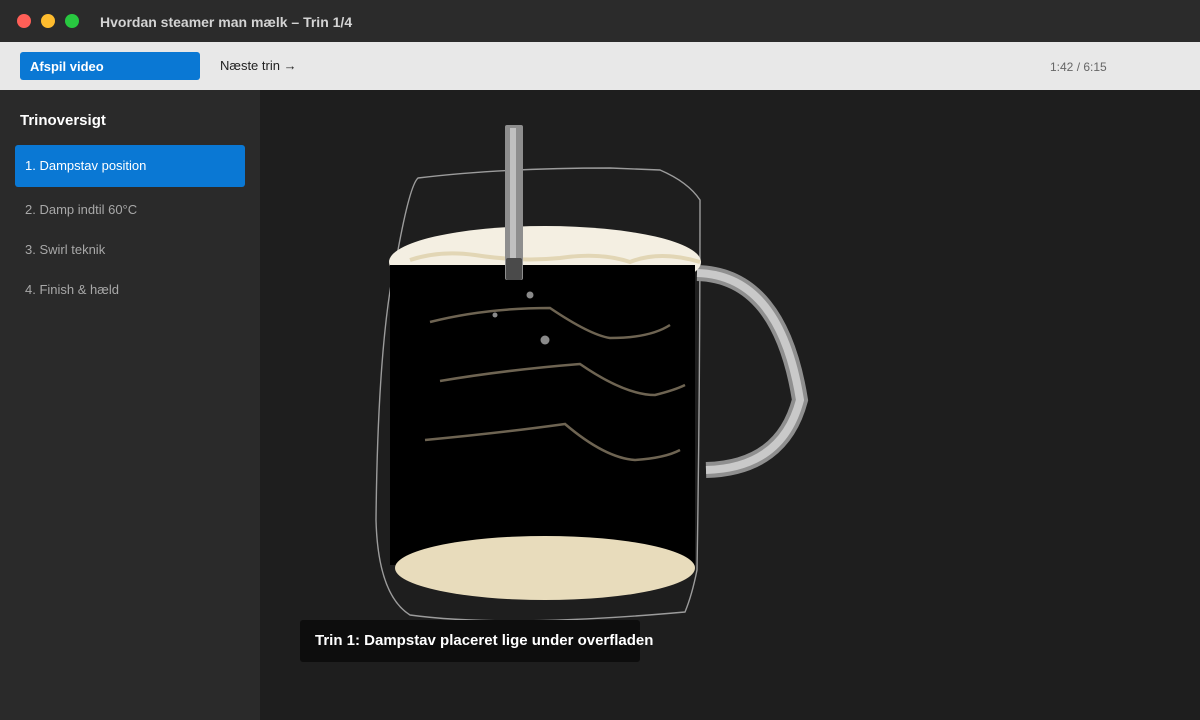 The image size is (1200, 720). I want to click on milk-body, so click(542, 415).